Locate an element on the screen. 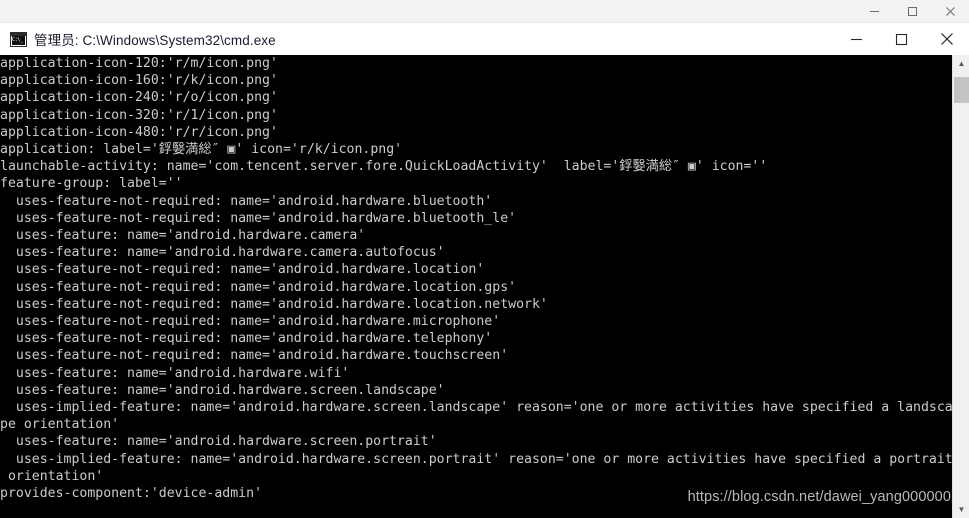  maximize-button is located at coordinates (901, 39).